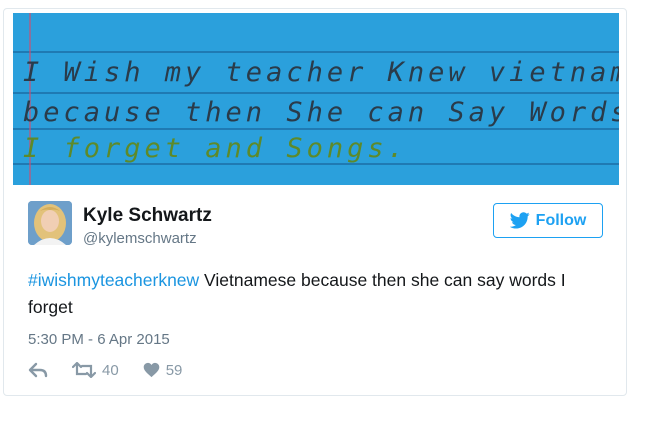  I want to click on author-handle: @kylemschwartz, so click(140, 238).